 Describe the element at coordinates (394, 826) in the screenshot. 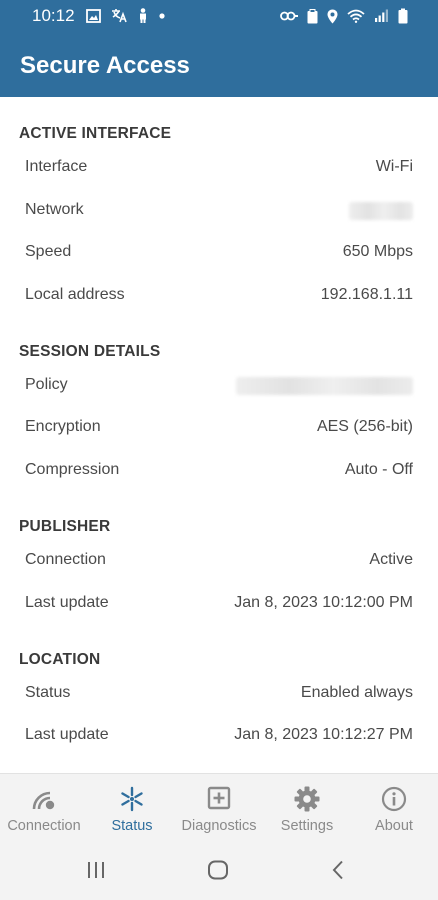

I see `nav-about-label: About` at that location.